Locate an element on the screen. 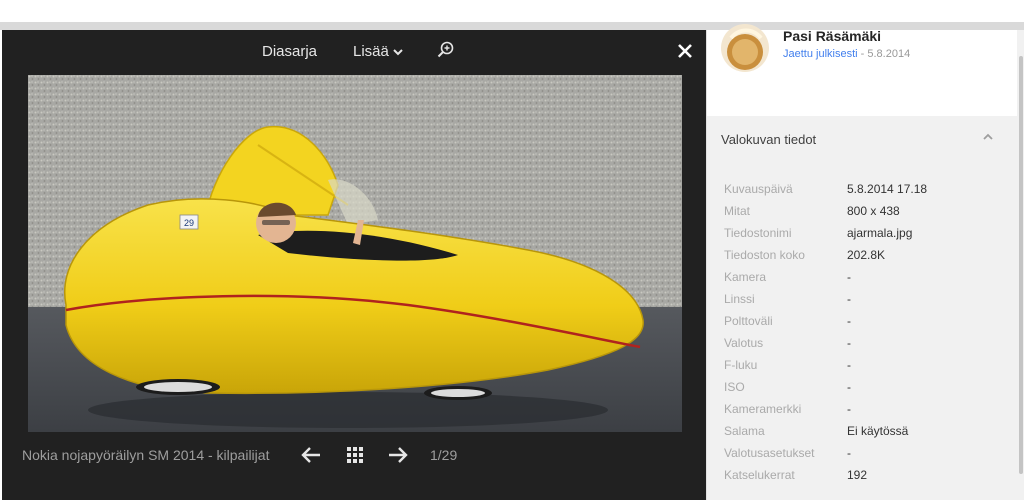 This screenshot has width=1024, height=500. details-key: Katselukerrat is located at coordinates (759, 475).